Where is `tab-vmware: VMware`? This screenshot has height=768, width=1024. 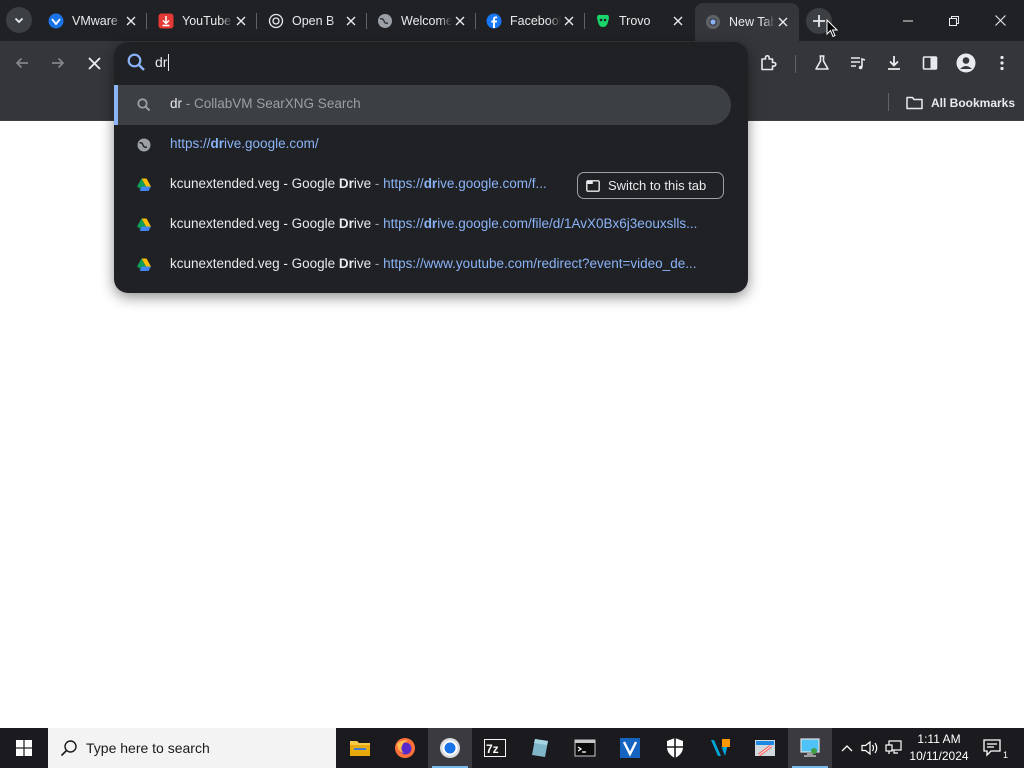 tab-vmware: VMware is located at coordinates (92, 20).